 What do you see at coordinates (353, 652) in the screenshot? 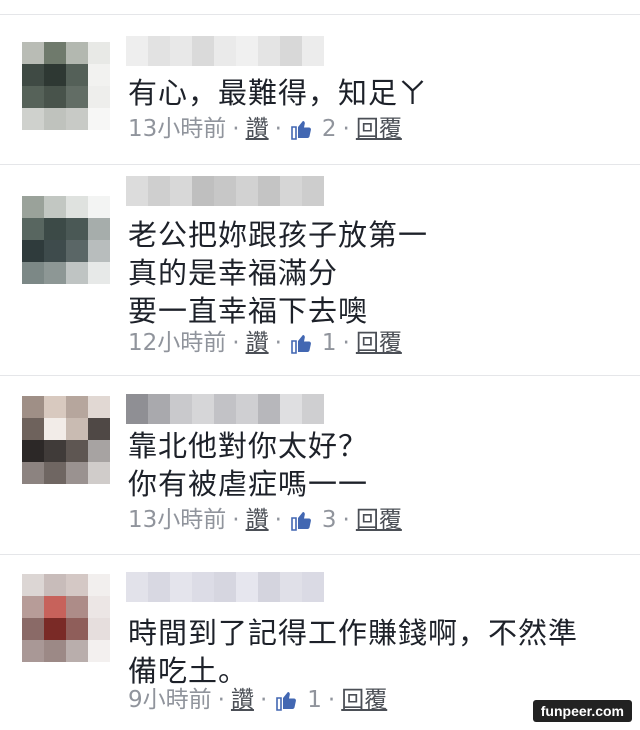
I see `comment-text: 時間到了記得工作賺錢啊，不然準 備吃土。` at bounding box center [353, 652].